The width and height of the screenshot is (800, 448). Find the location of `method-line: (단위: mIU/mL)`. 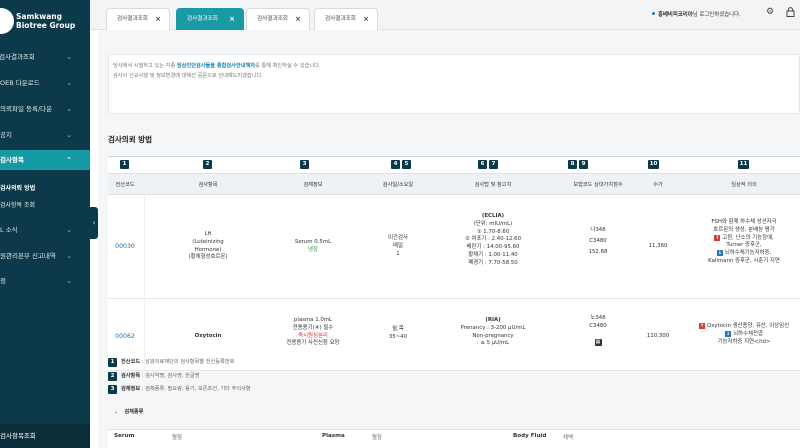

method-line: (단위: mIU/mL) is located at coordinates (493, 223).